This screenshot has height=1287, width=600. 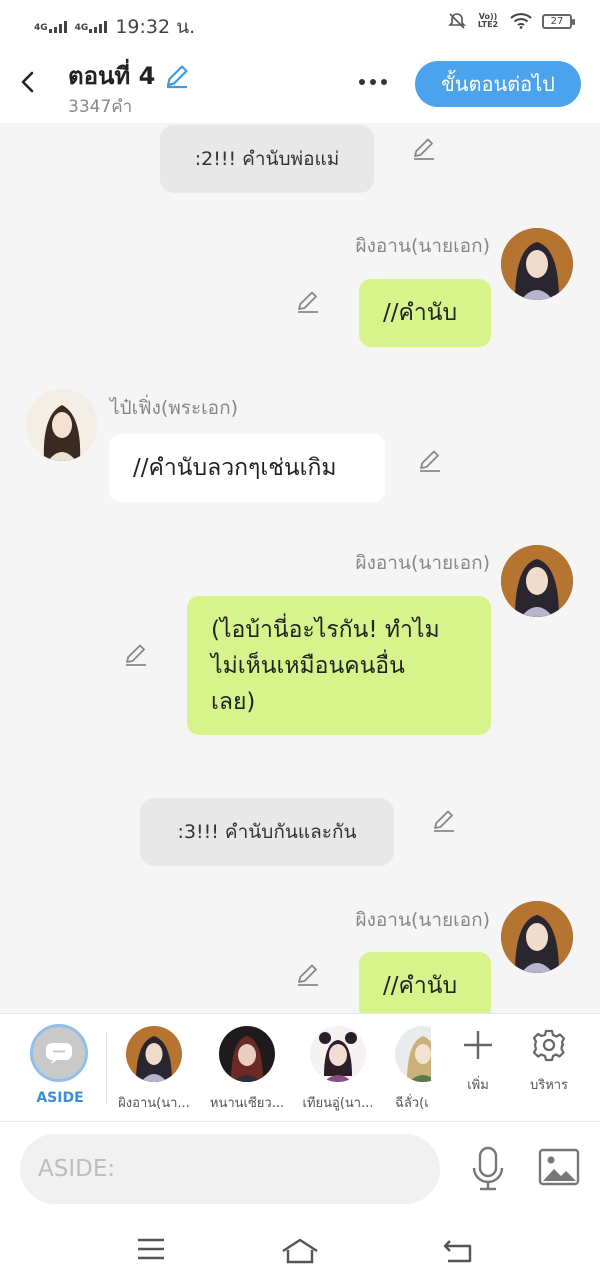 I want to click on back-button, so click(x=28, y=82).